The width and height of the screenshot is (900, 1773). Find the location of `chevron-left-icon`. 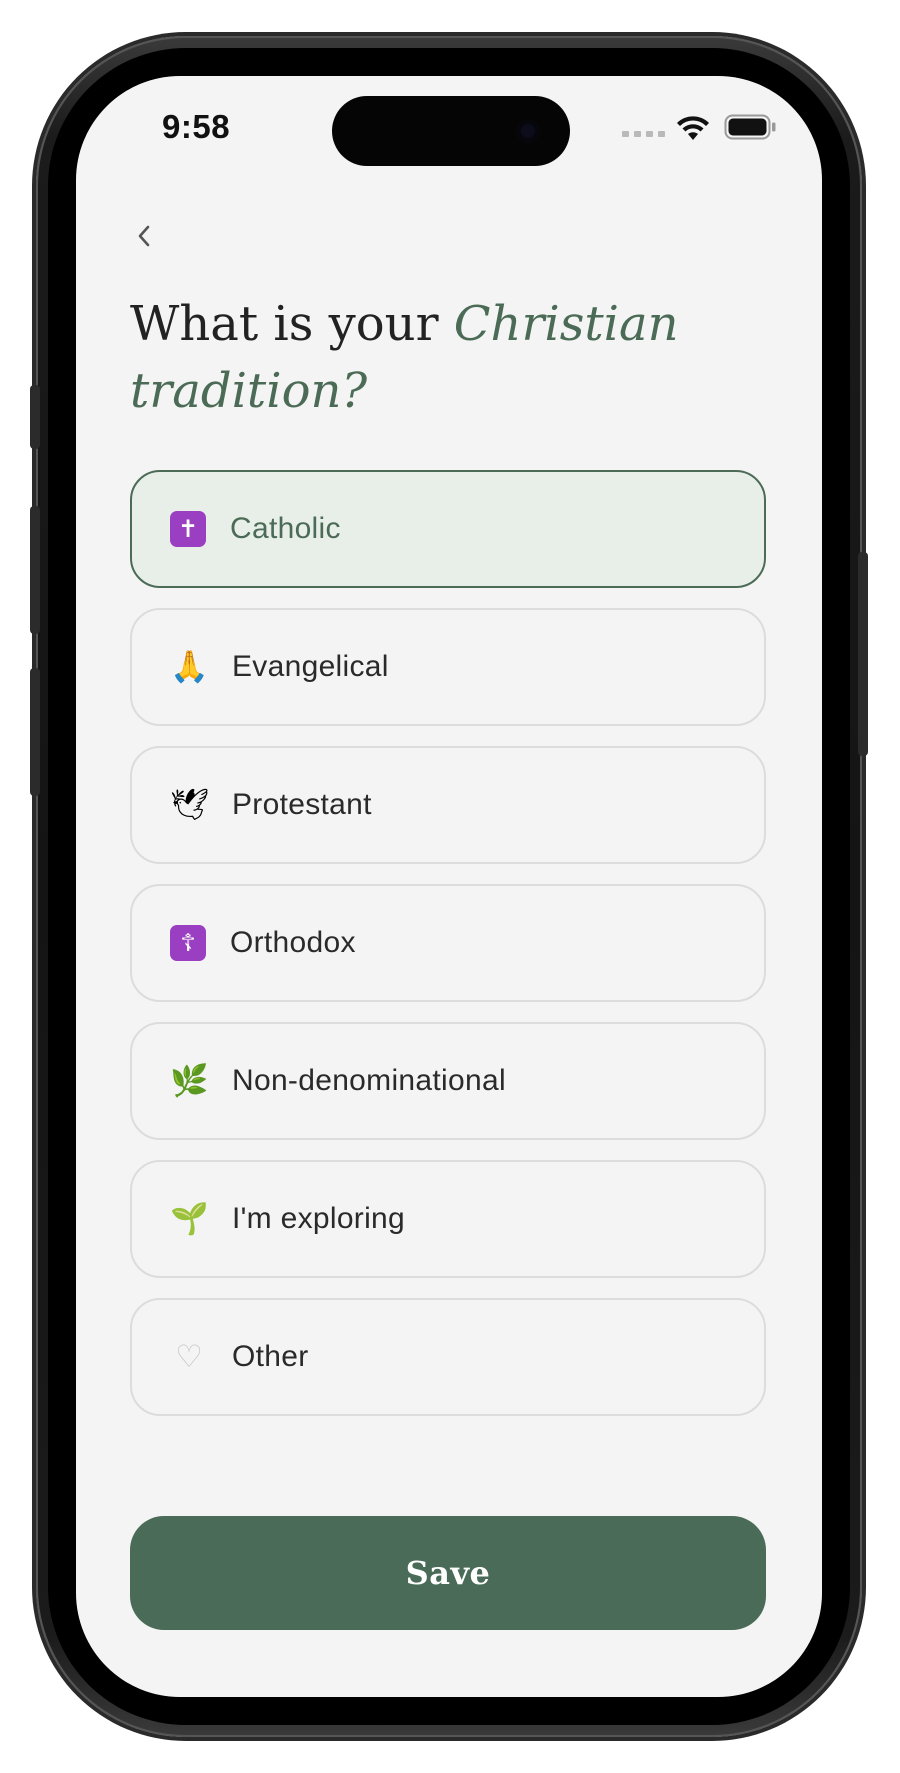

chevron-left-icon is located at coordinates (144, 236).